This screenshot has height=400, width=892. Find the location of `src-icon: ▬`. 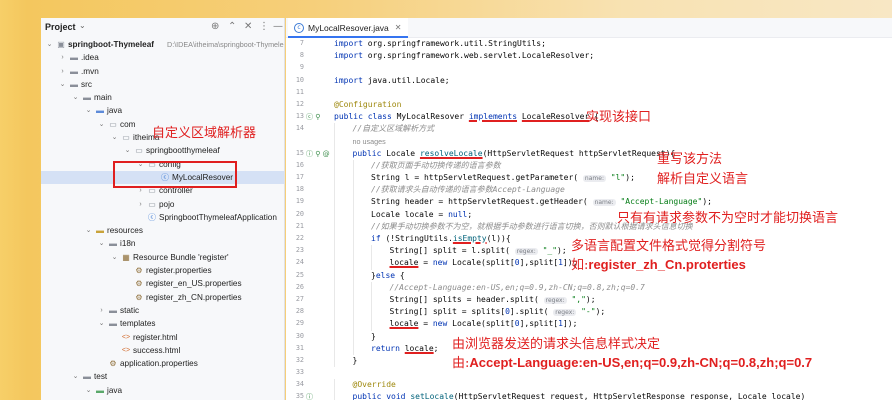

src-icon: ▬ is located at coordinates (100, 111).